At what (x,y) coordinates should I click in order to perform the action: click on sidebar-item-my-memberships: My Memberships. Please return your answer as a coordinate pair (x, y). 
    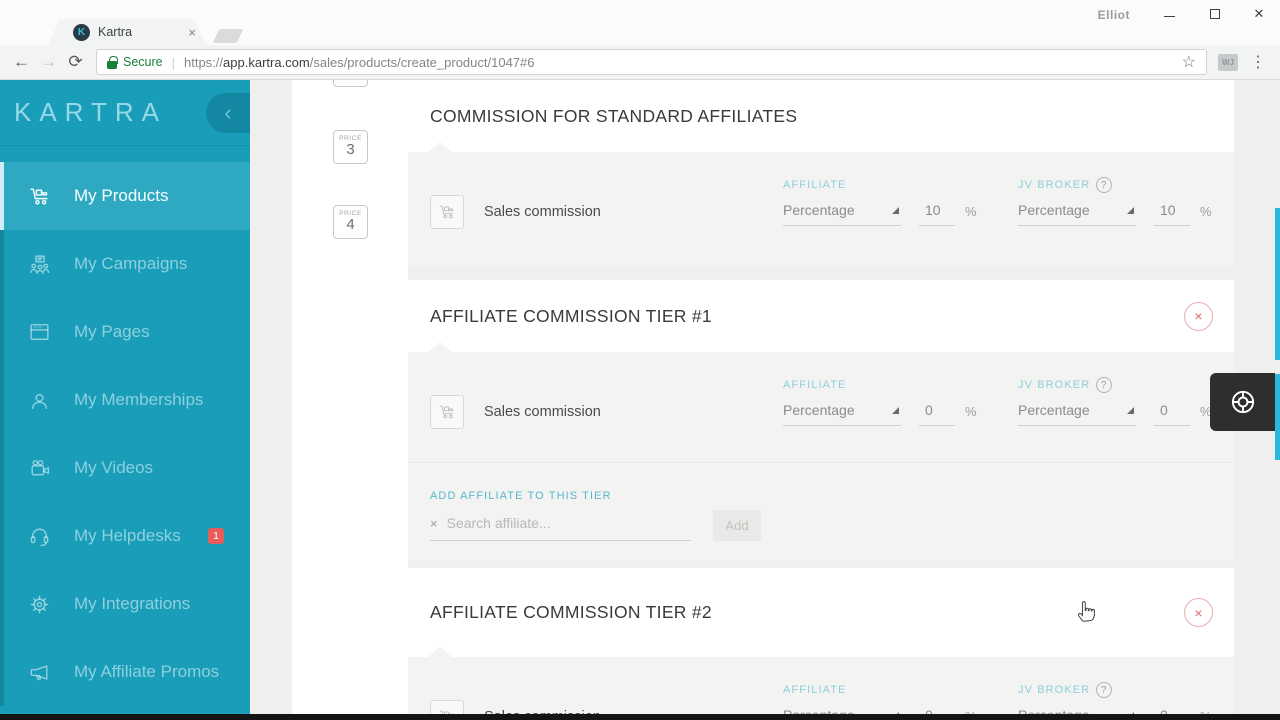
    Looking at the image, I should click on (125, 400).